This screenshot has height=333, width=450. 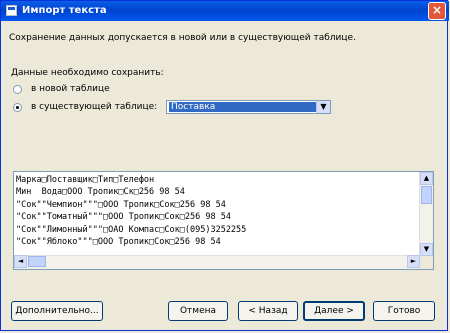 What do you see at coordinates (87, 73) in the screenshot?
I see `save-label: Данные необходимо сохранить:` at bounding box center [87, 73].